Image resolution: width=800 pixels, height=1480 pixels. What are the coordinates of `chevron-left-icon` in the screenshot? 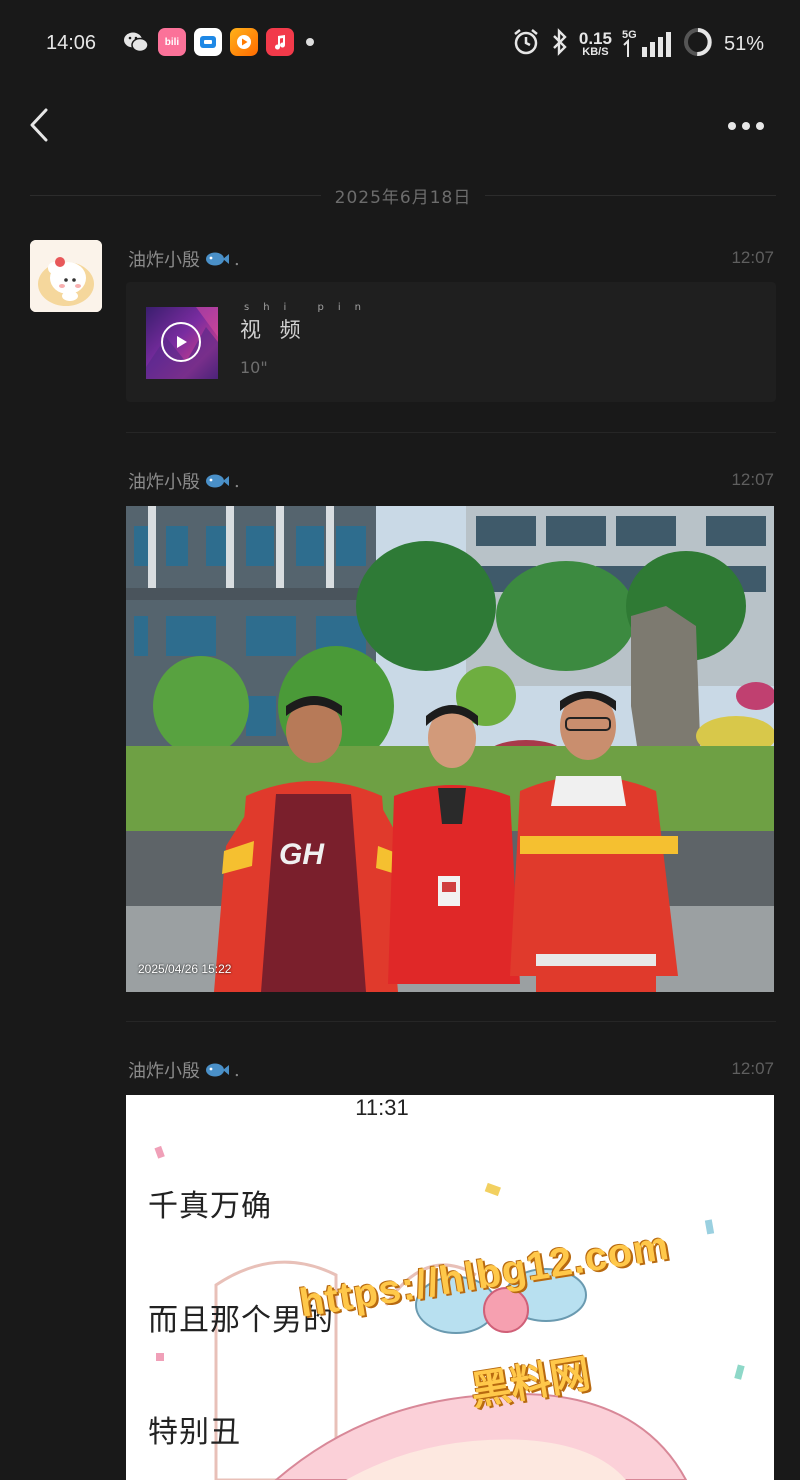 It's located at (44, 130).